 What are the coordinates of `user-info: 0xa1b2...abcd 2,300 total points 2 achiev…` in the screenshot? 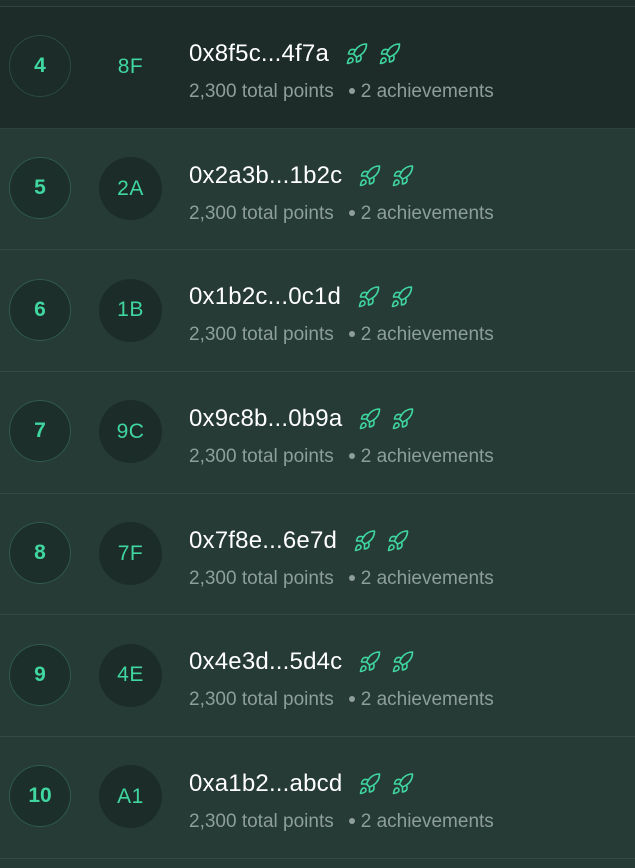 It's located at (341, 801).